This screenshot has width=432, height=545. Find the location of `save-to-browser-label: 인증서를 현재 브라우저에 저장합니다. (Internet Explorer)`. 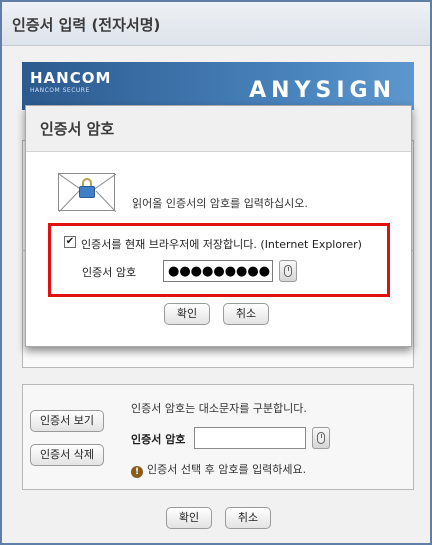

save-to-browser-label: 인증서를 현재 브라우저에 저장합니다. (Internet Explorer) is located at coordinates (221, 244).